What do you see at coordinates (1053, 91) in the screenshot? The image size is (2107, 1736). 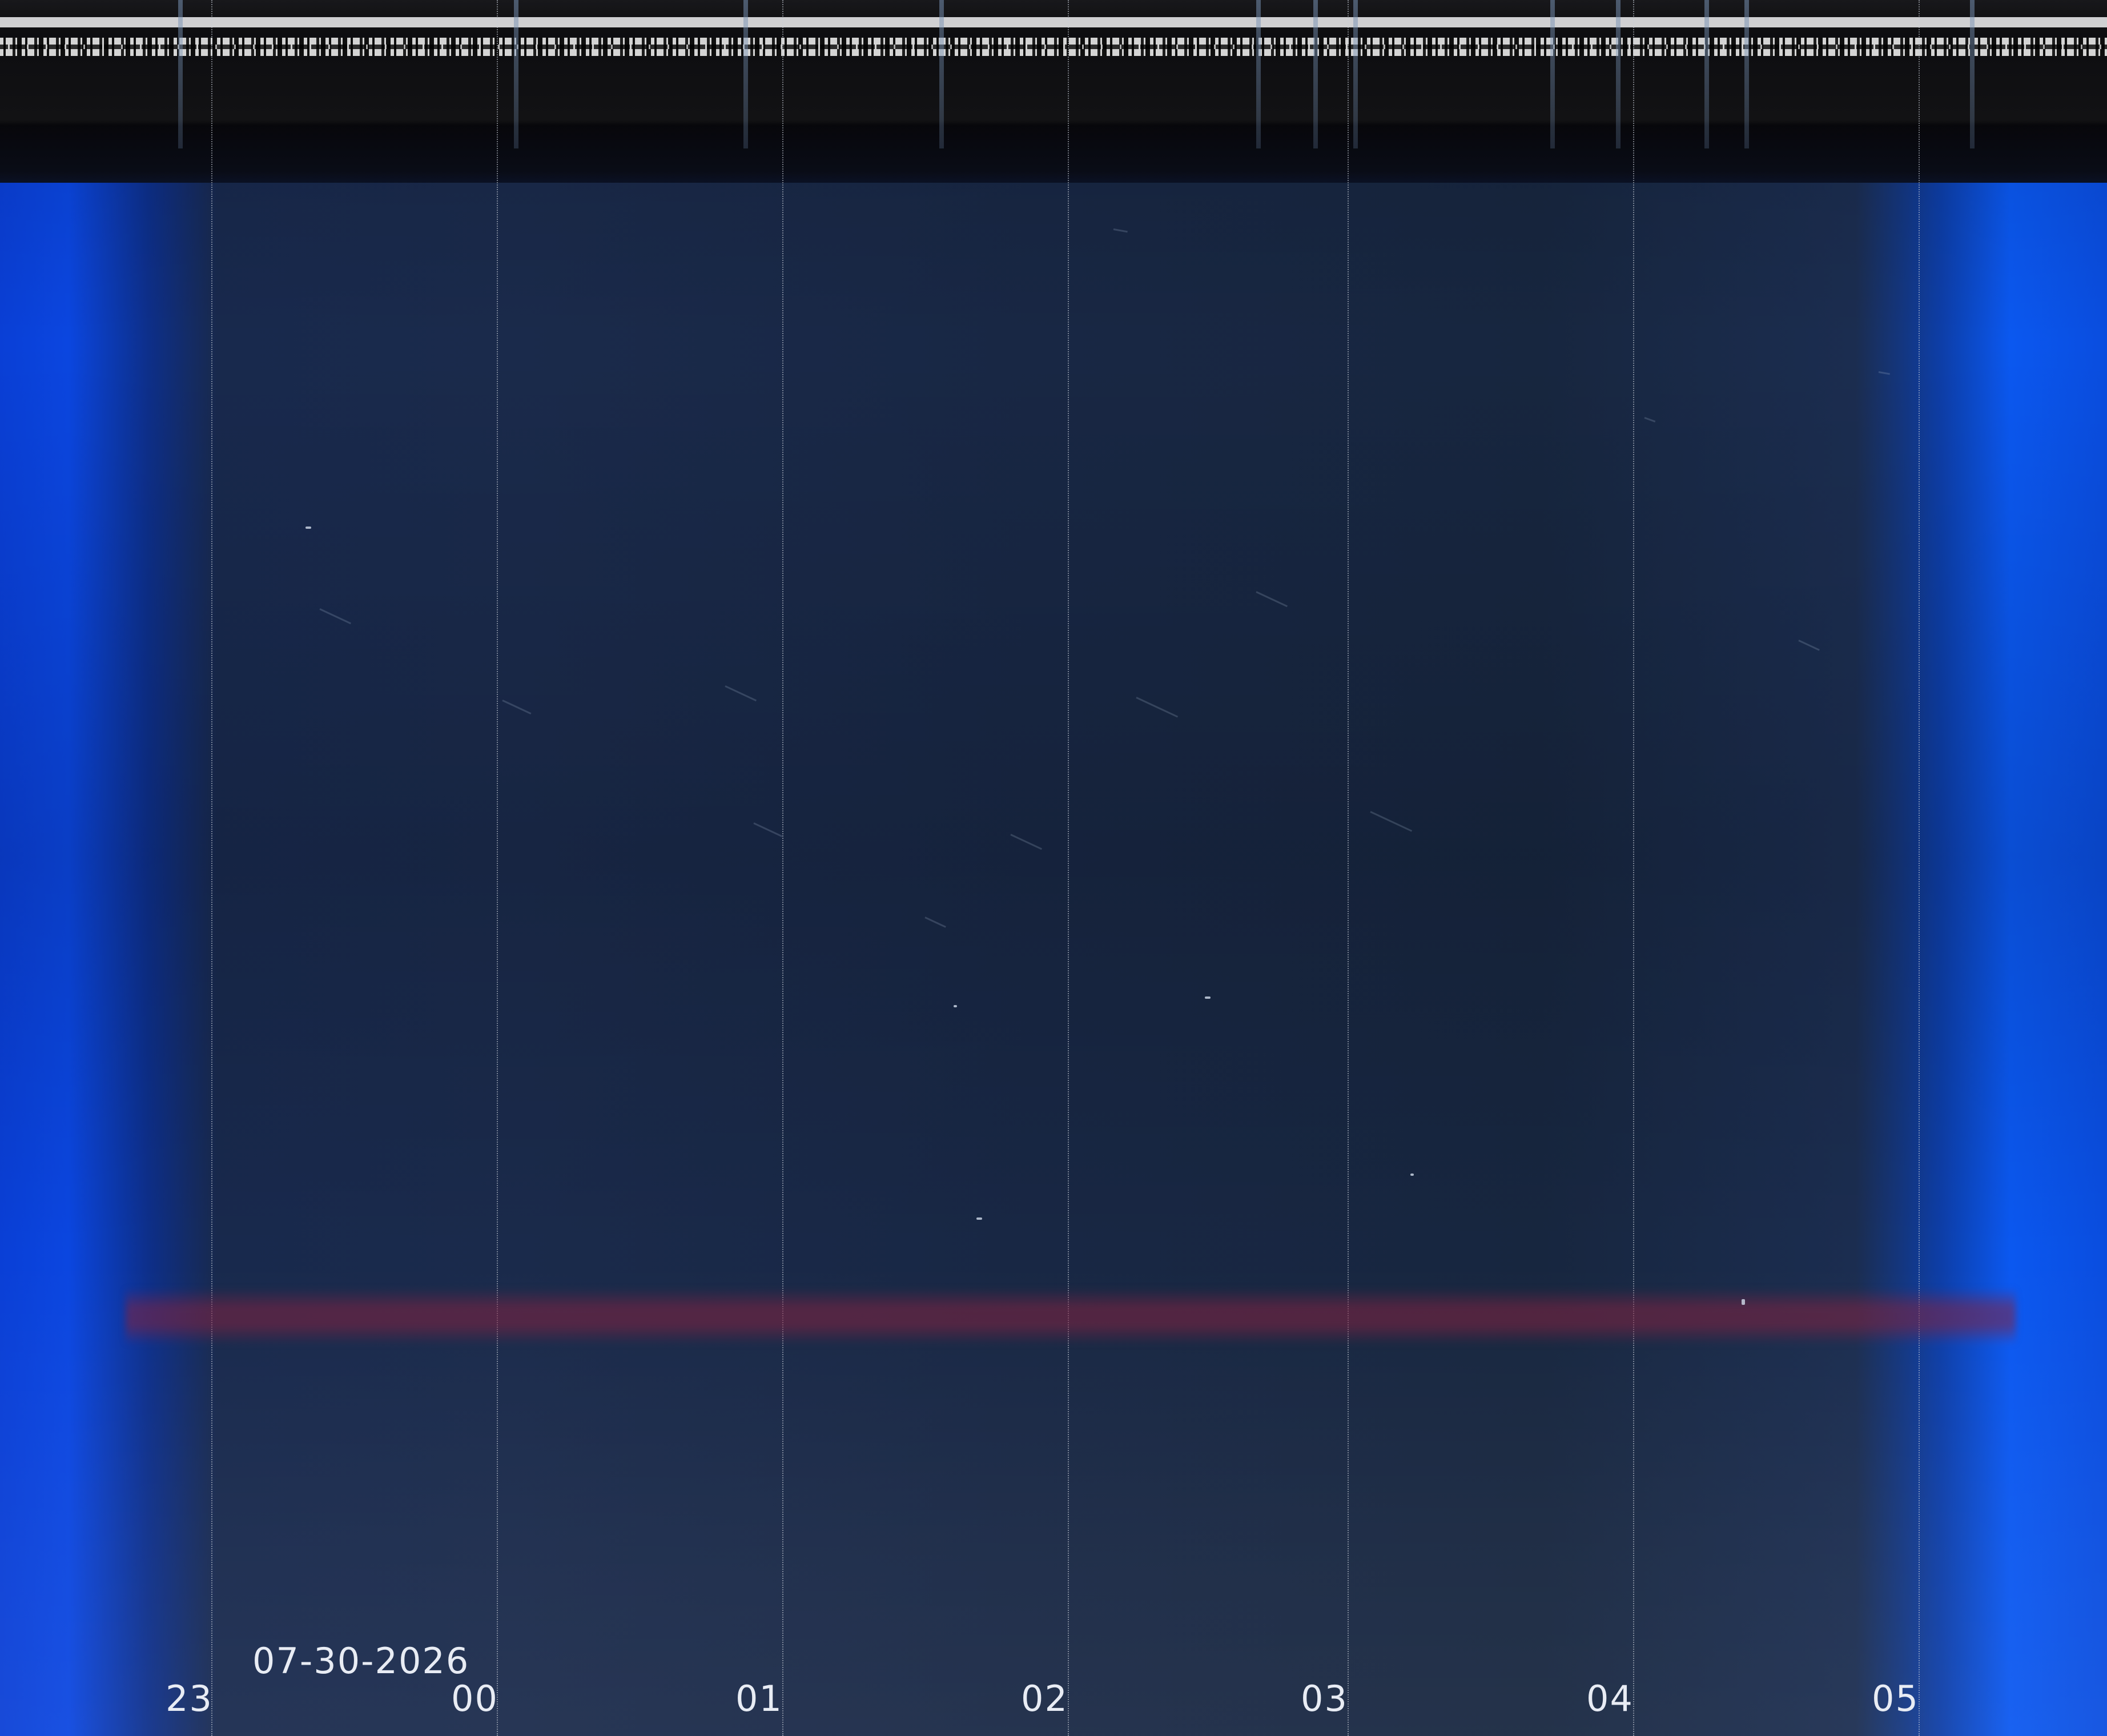 I see `top-data-band` at bounding box center [1053, 91].